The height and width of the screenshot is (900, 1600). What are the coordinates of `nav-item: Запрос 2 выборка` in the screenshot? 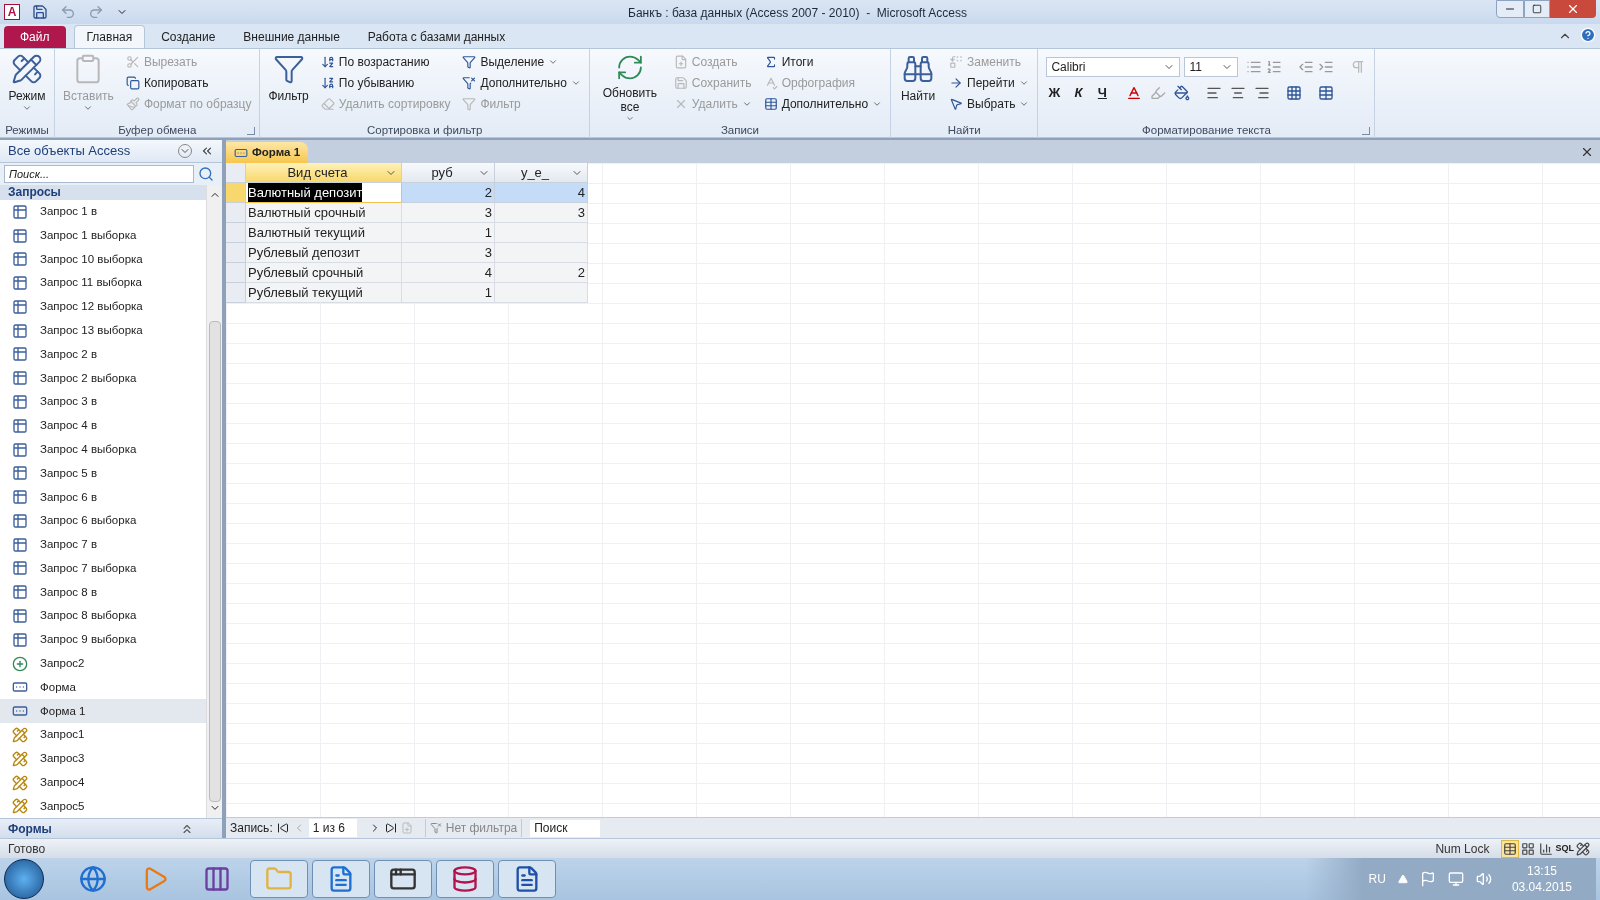 It's located at (103, 378).